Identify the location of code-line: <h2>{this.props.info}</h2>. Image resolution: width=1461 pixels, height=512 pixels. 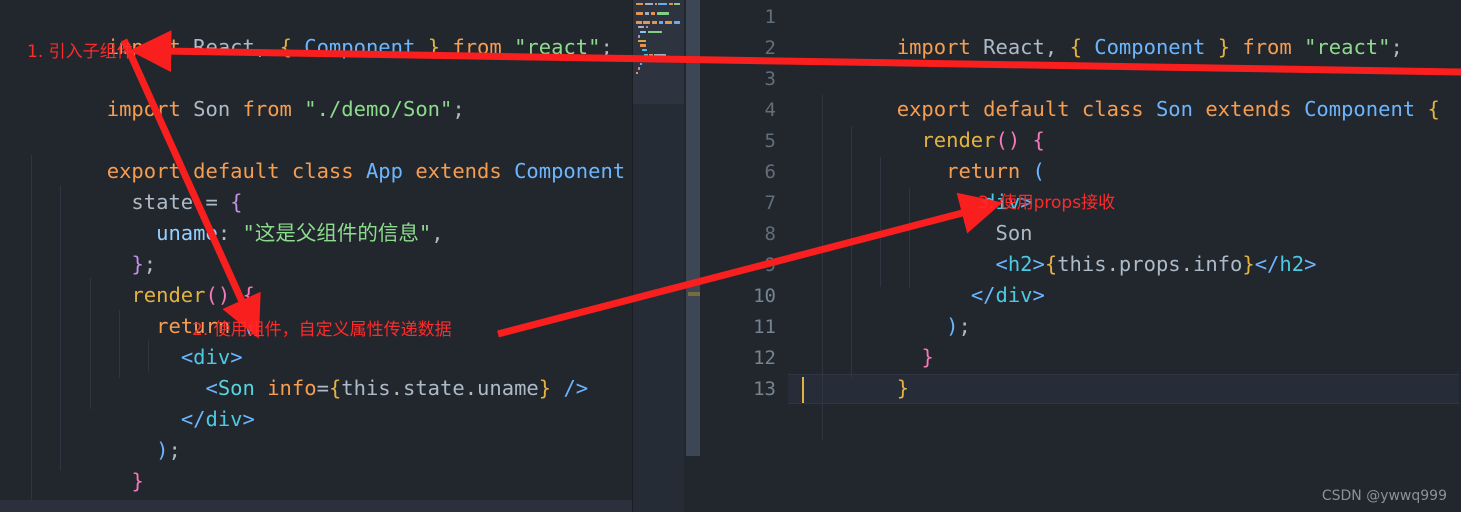
(1156, 264).